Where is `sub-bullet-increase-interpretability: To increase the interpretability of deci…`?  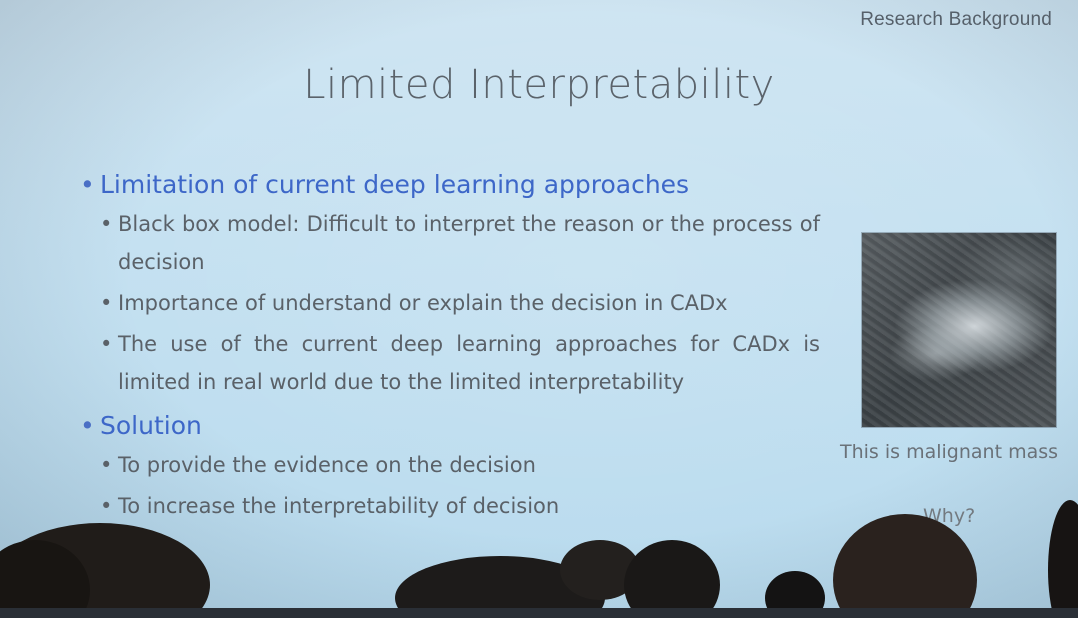 sub-bullet-increase-interpretability: To increase the interpretability of deci… is located at coordinates (460, 506).